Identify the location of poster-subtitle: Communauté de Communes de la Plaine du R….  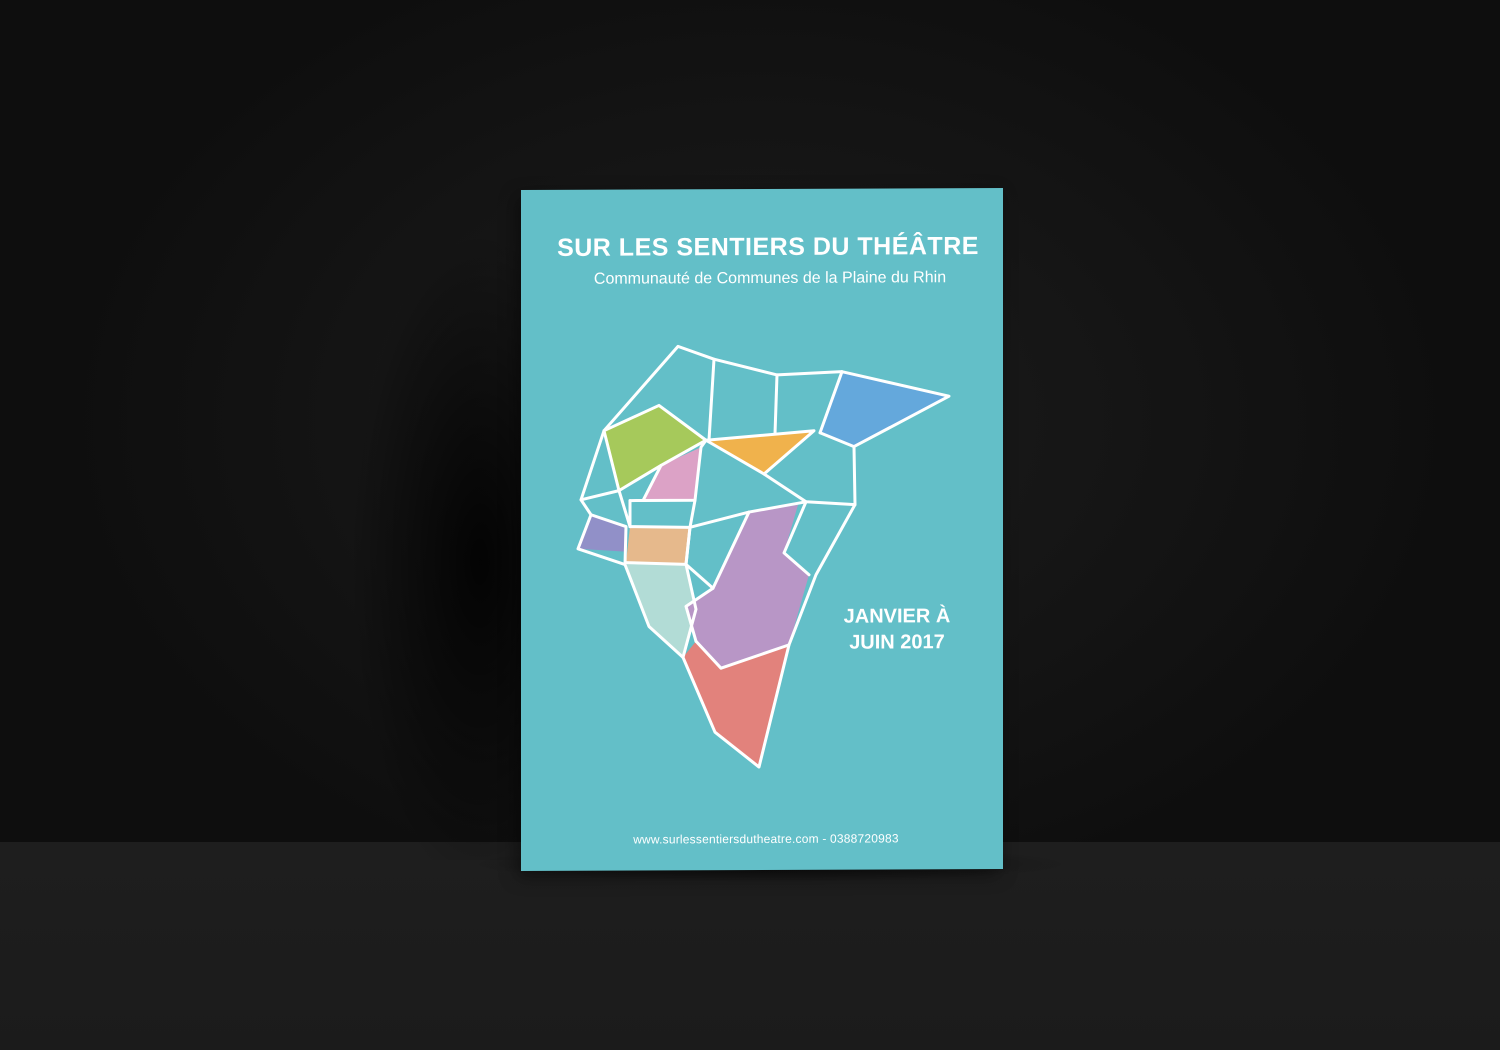
(770, 278).